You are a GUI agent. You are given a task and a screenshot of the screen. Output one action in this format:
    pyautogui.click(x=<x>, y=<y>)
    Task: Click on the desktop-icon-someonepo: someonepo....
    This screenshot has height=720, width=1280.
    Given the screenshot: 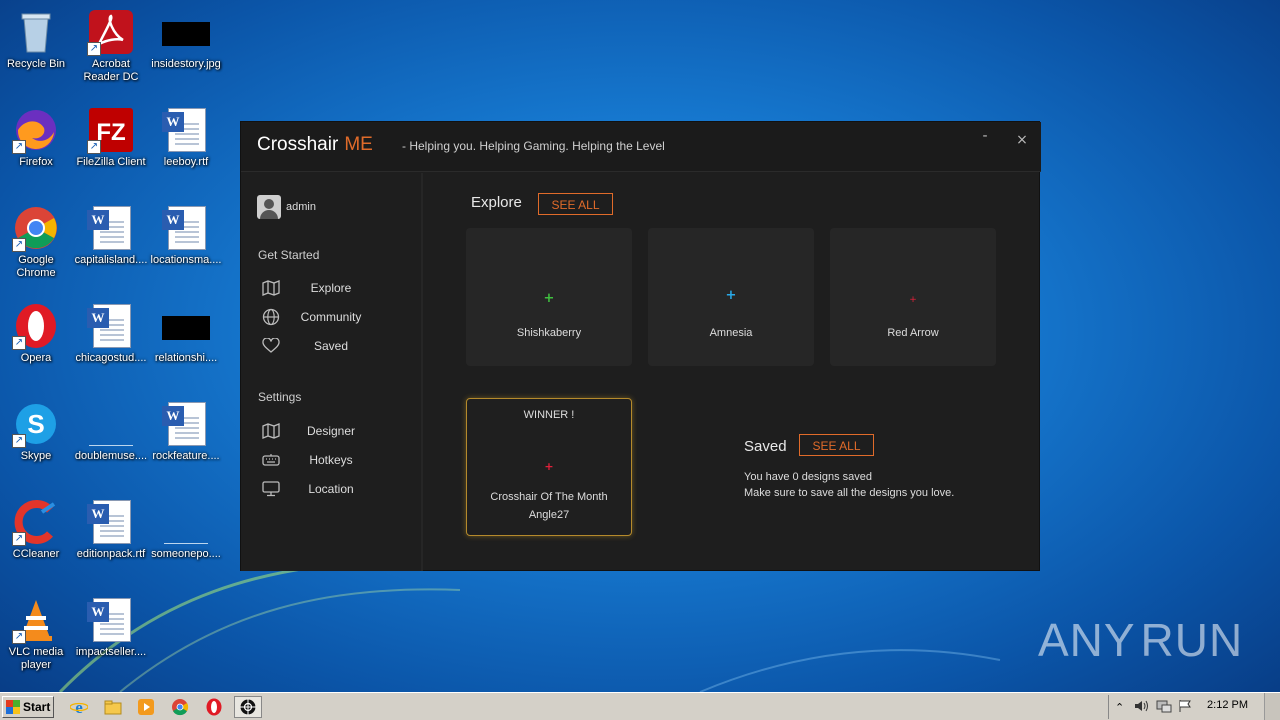 What is the action you would take?
    pyautogui.click(x=186, y=538)
    